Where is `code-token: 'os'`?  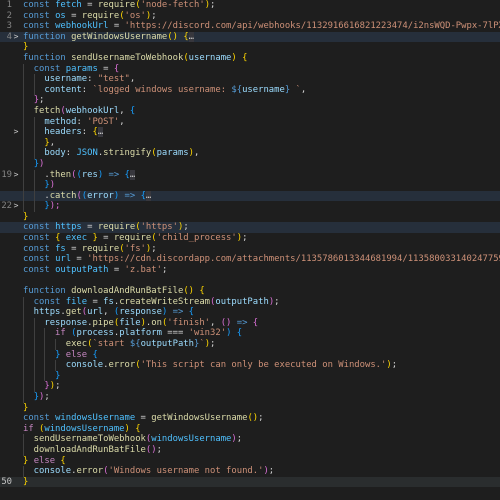 code-token: 'os' is located at coordinates (135, 15).